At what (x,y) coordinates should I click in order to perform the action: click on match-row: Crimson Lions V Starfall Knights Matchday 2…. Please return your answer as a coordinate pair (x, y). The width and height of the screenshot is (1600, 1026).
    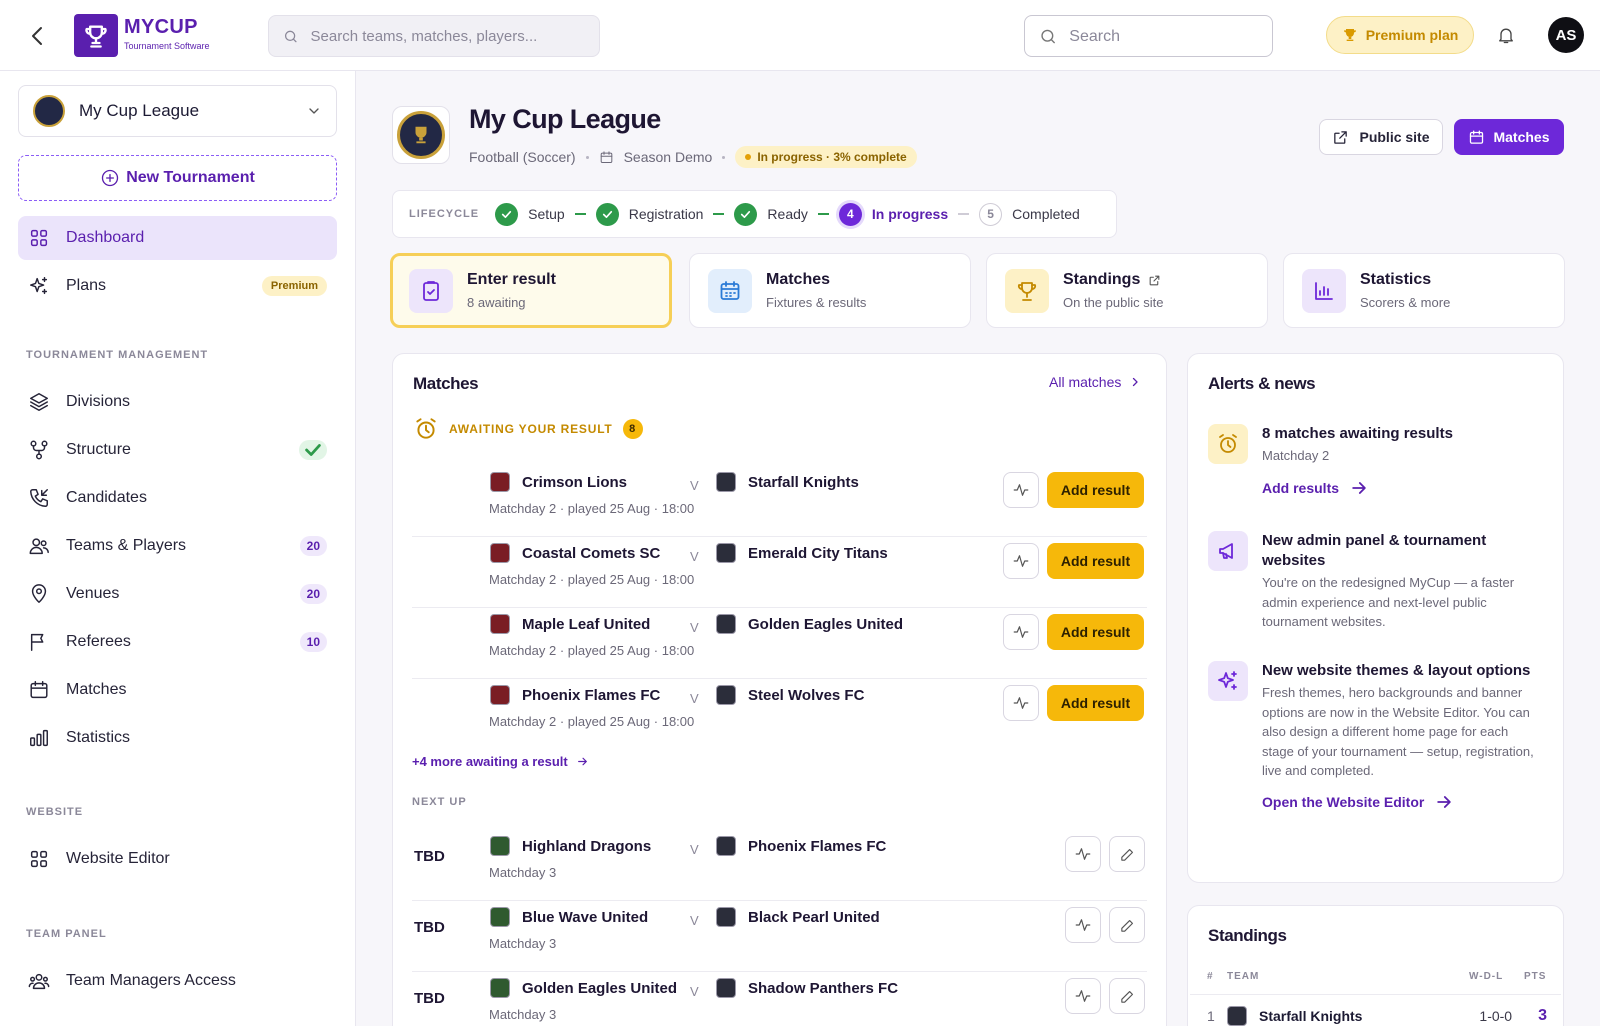
    Looking at the image, I should click on (779, 501).